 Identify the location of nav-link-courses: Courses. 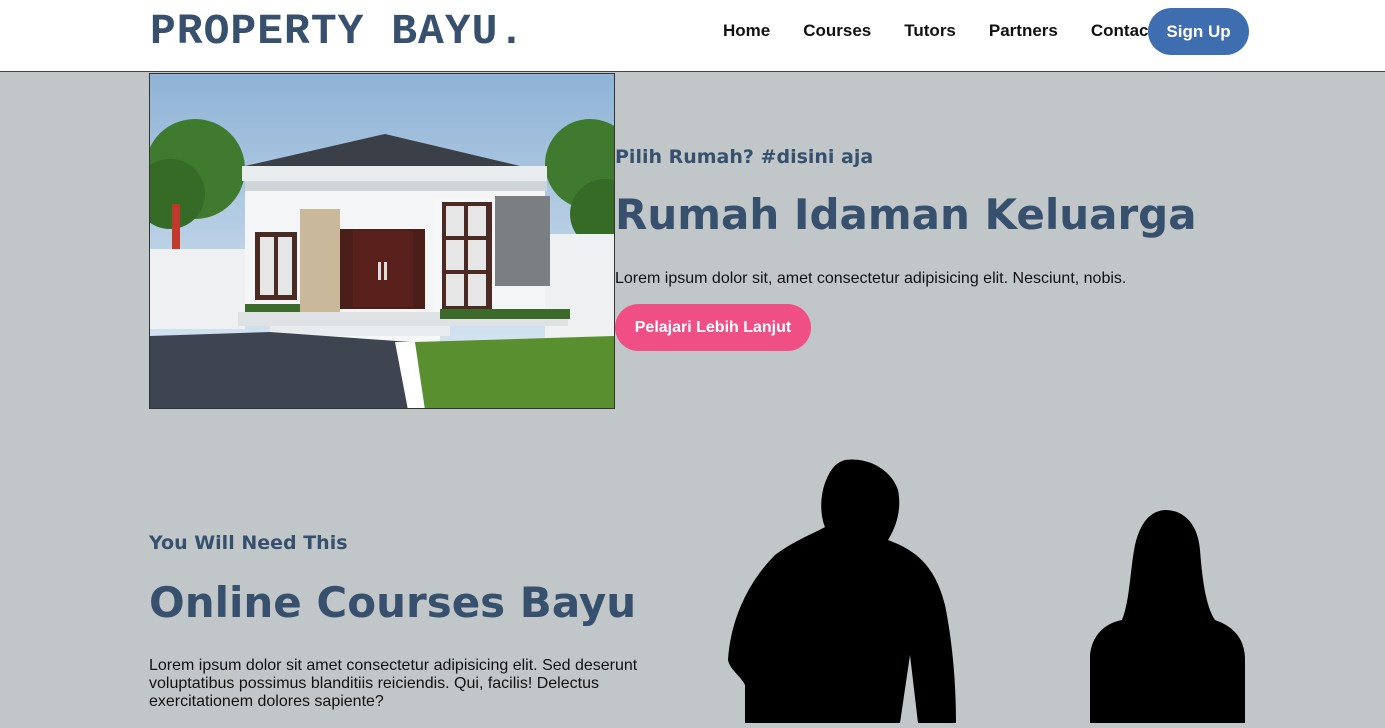
(837, 31).